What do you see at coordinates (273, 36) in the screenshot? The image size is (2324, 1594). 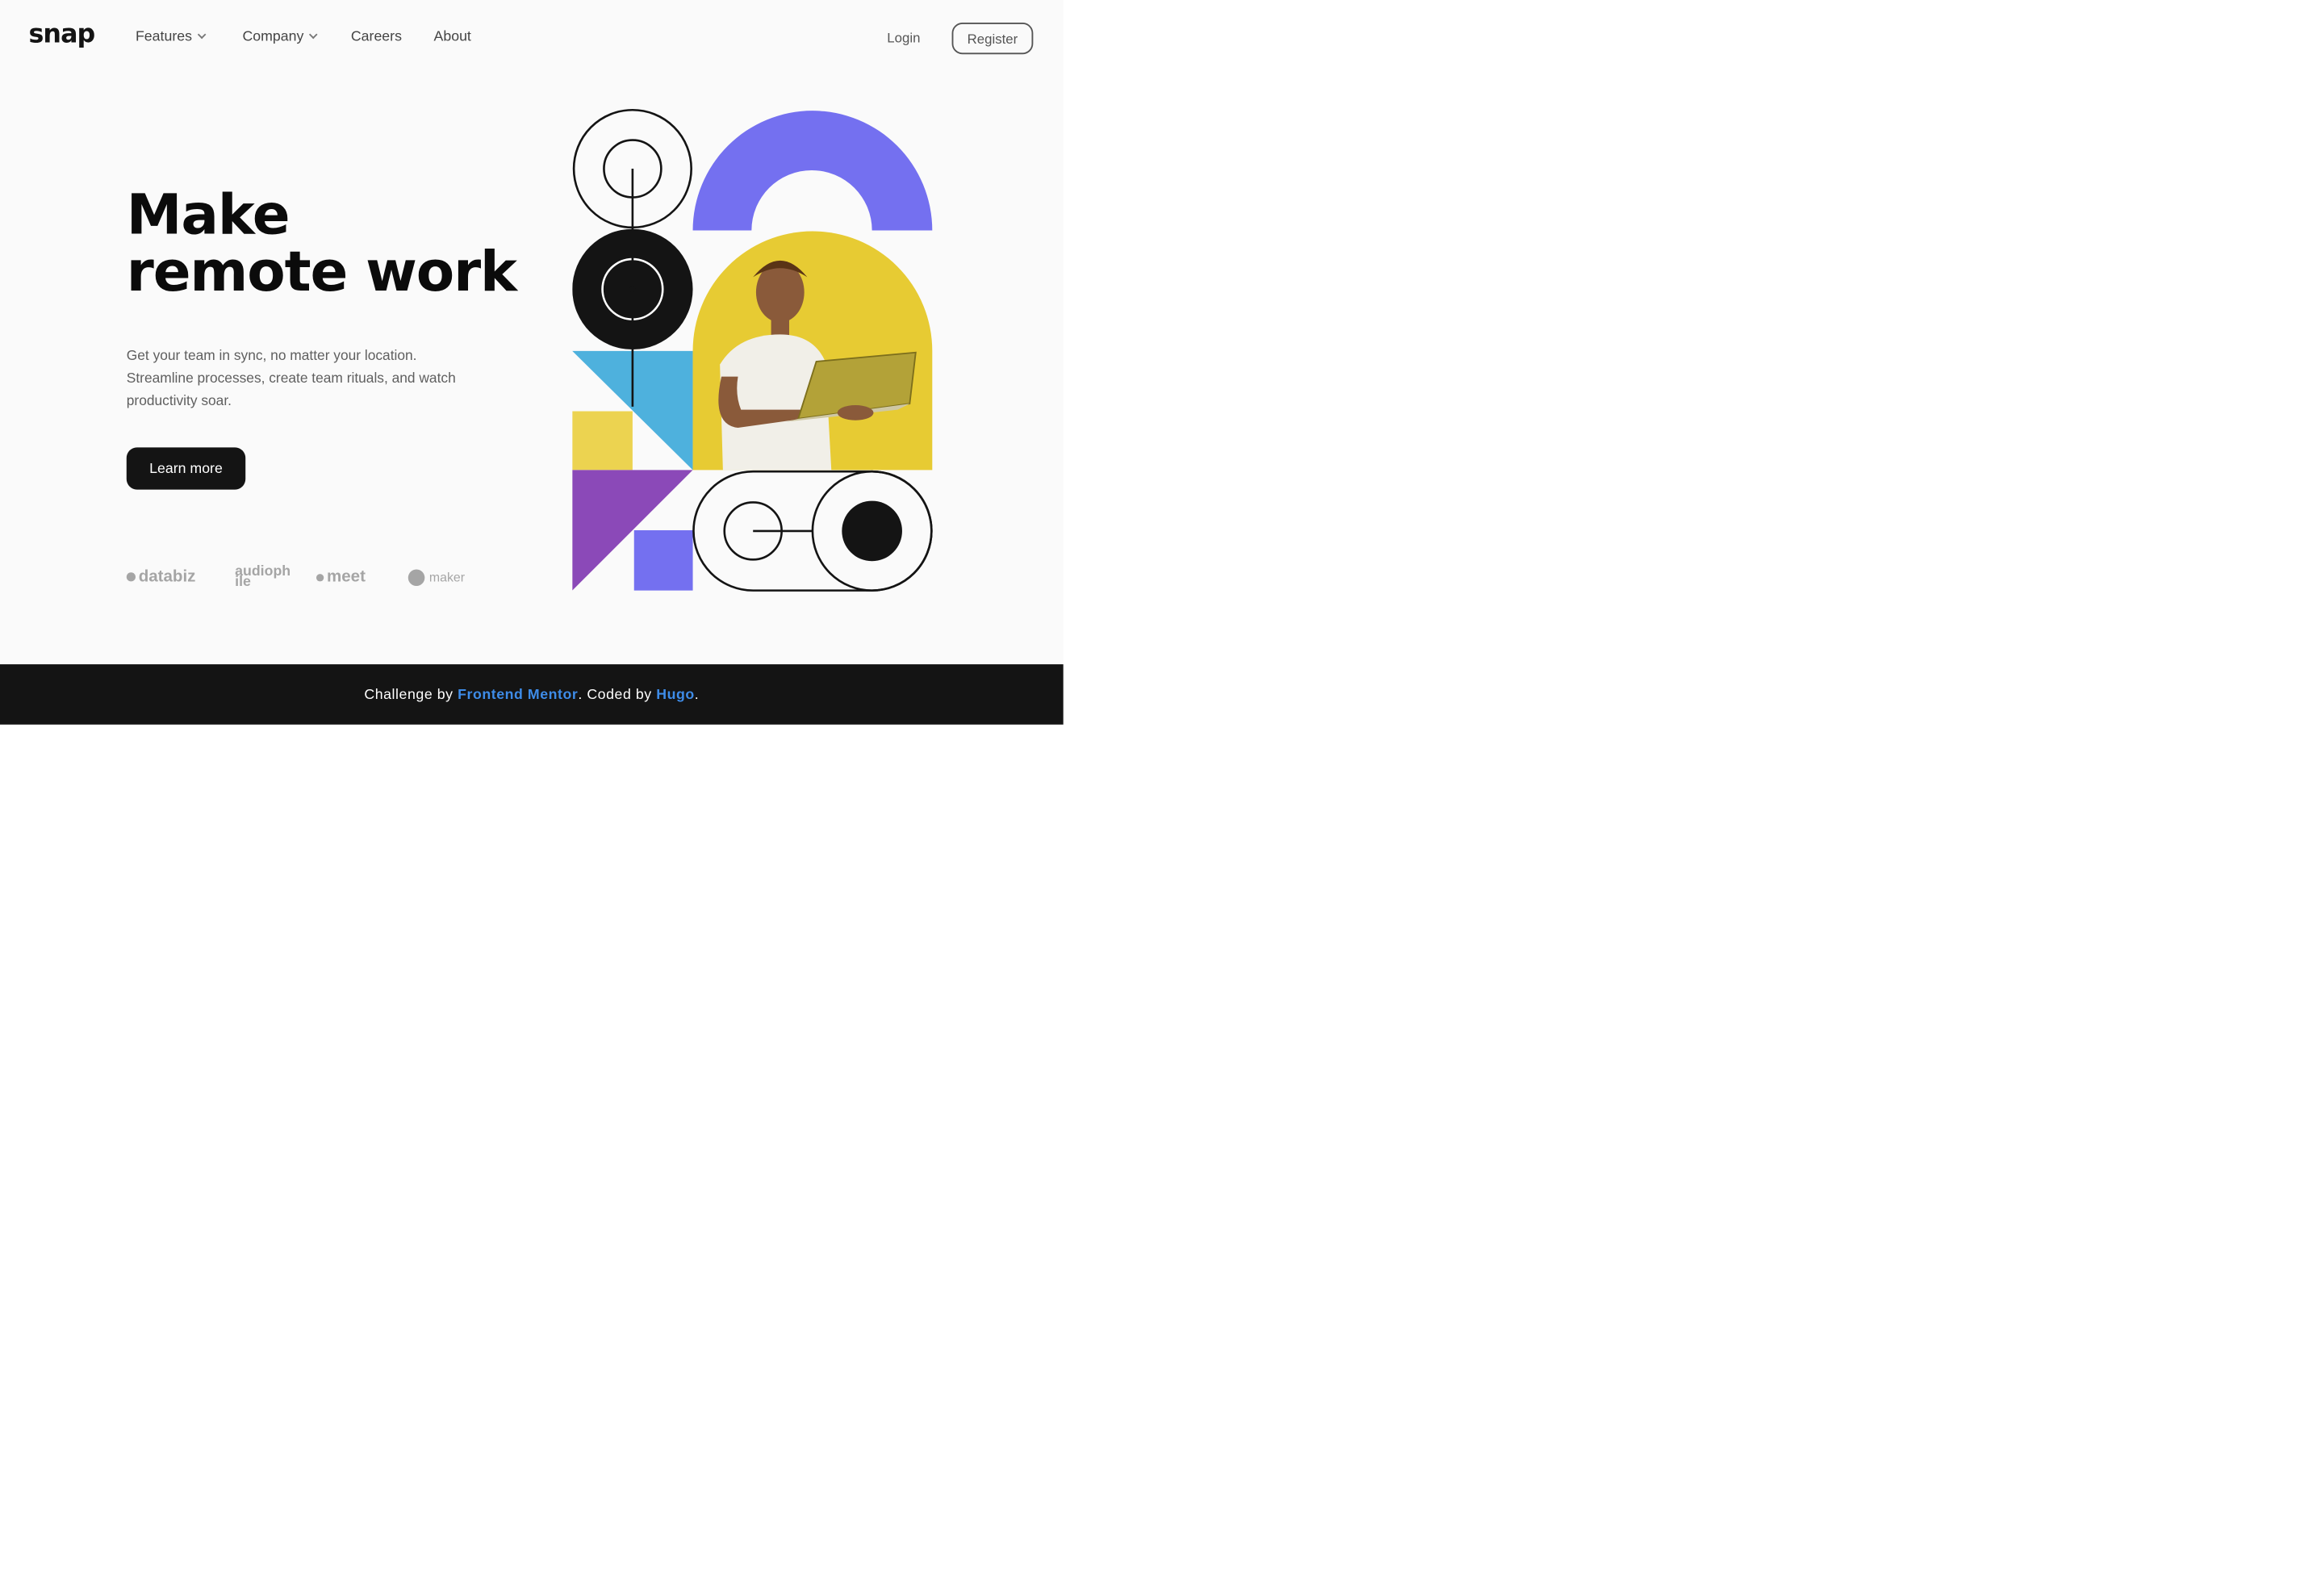 I see `nav-company-label: Company` at bounding box center [273, 36].